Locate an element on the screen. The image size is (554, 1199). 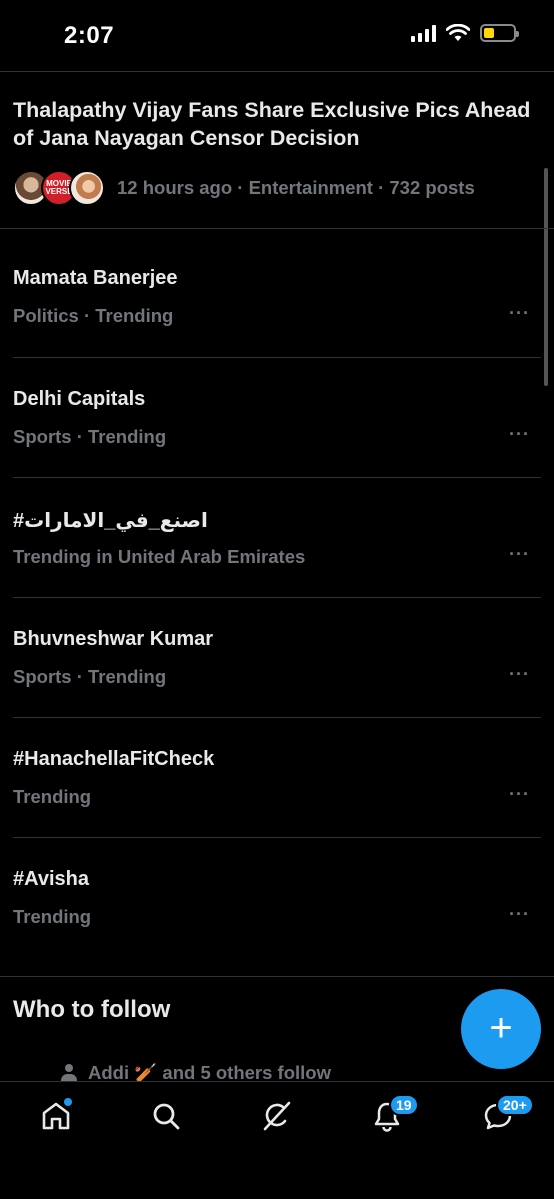
trend-title: #اصنع_في_الامارات is located at coordinates (110, 521).